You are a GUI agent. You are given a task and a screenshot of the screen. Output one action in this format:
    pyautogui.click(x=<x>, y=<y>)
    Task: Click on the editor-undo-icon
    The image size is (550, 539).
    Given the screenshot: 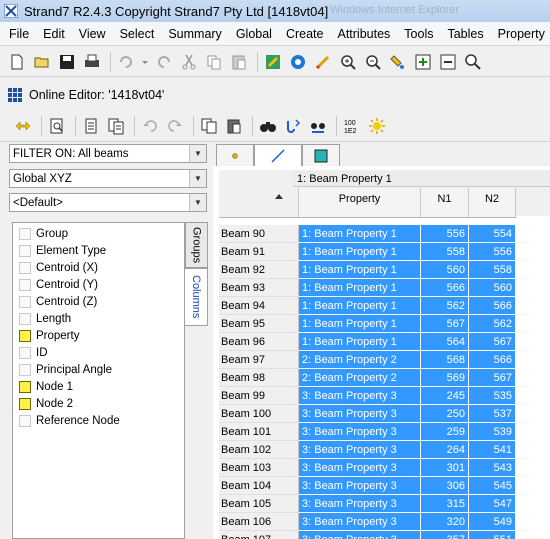 What is the action you would take?
    pyautogui.click(x=150, y=126)
    